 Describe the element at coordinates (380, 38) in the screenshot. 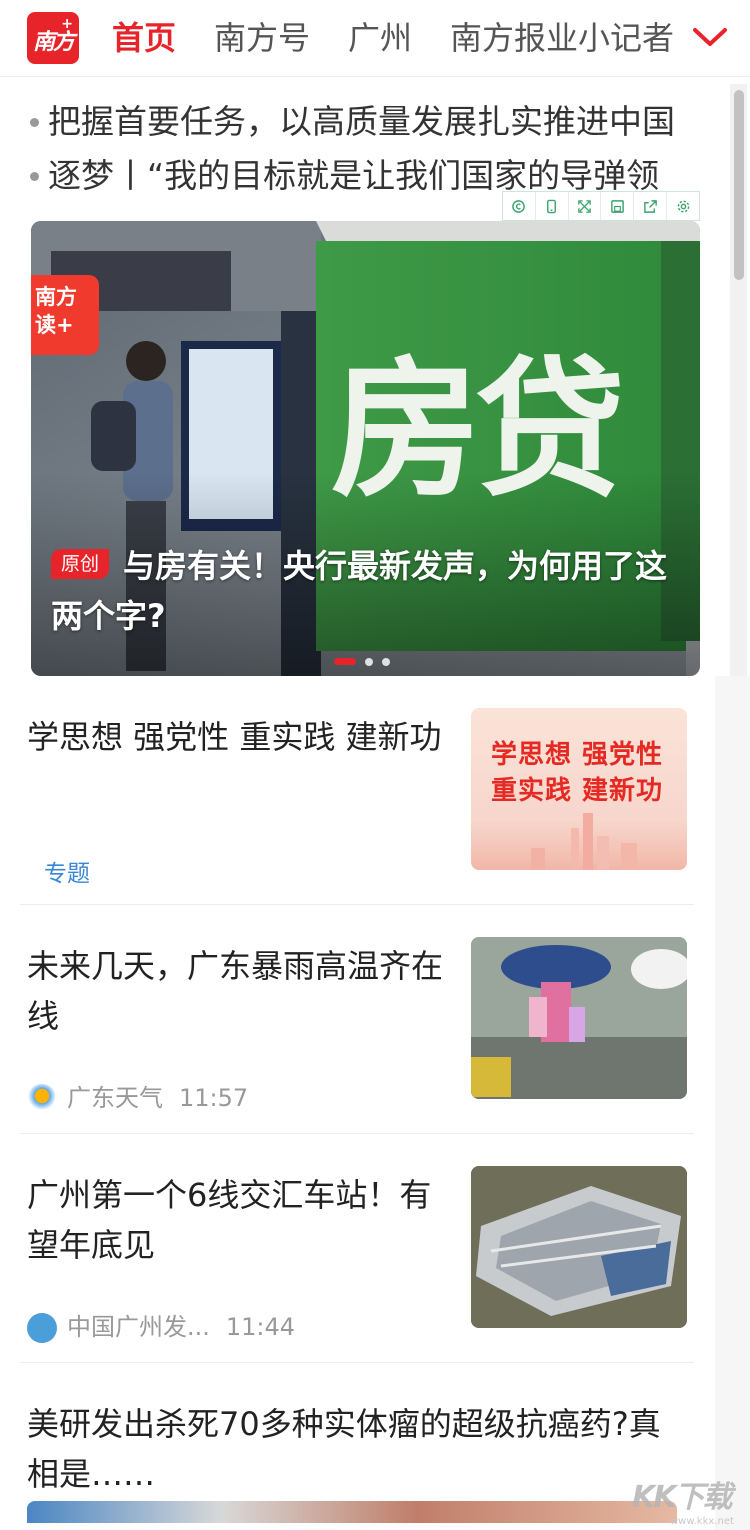

I see `tab-guangzhou: 广州` at that location.